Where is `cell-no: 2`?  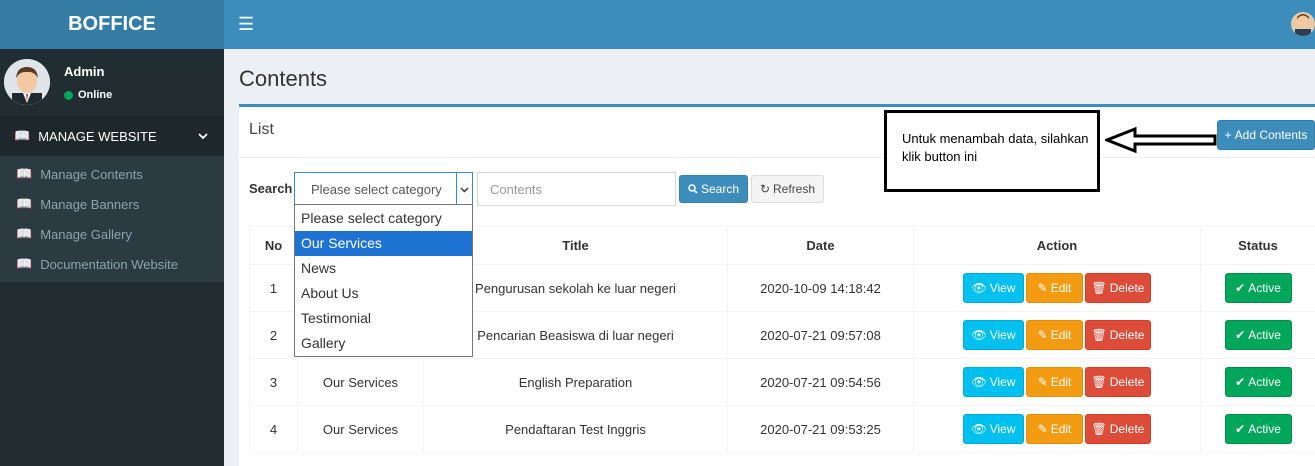 cell-no: 2 is located at coordinates (273, 335).